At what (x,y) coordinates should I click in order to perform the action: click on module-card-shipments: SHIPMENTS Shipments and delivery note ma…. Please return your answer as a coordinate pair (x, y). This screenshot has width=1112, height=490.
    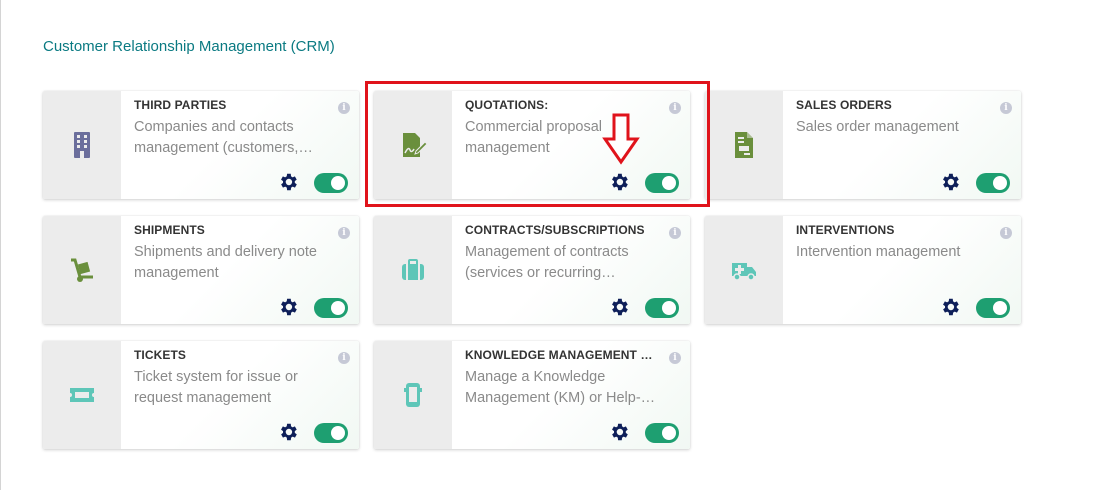
    Looking at the image, I should click on (201, 270).